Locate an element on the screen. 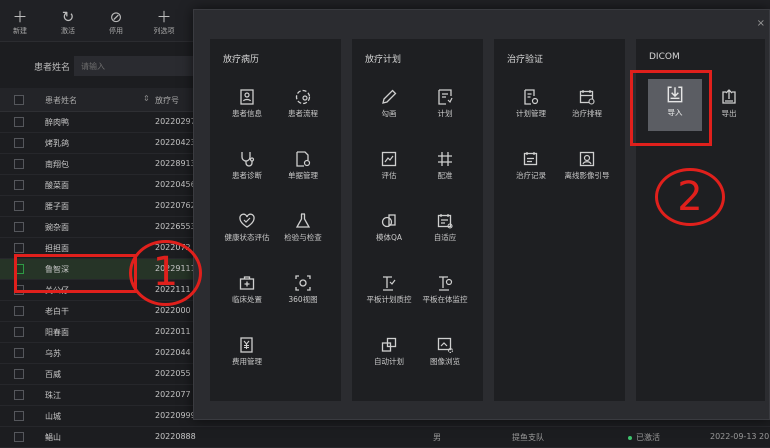 The width and height of the screenshot is (770, 448). search-bar: 患者姓名 is located at coordinates (100, 66).